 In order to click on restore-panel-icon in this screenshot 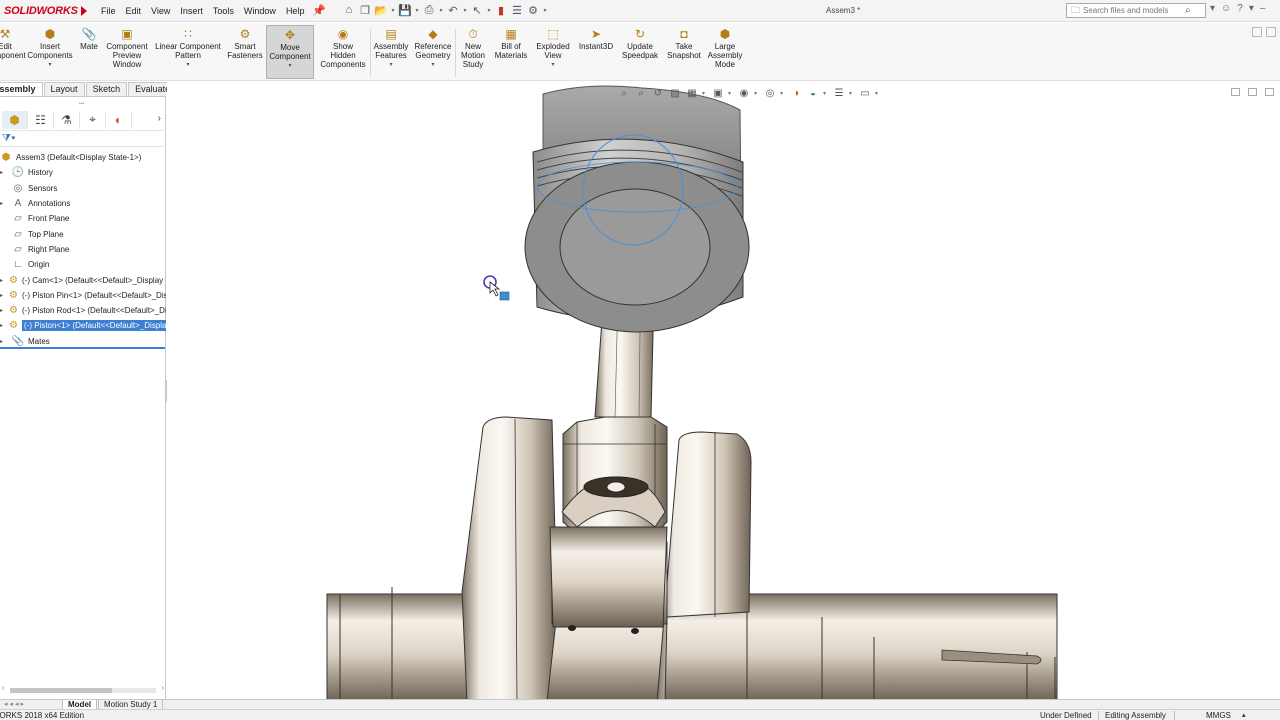, I will do `click(1257, 32)`.